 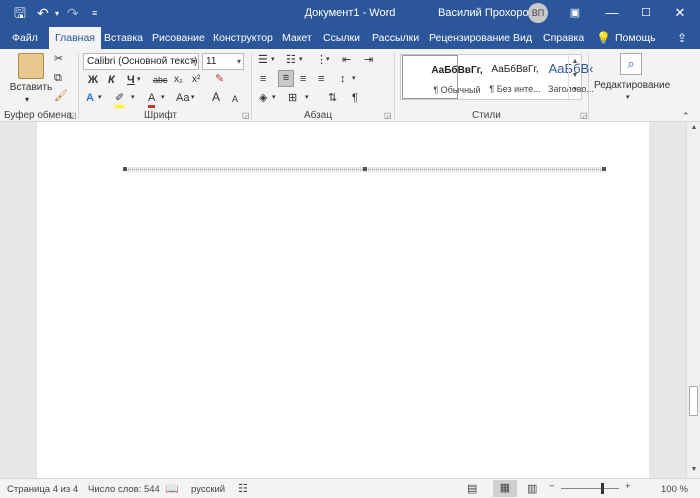 What do you see at coordinates (291, 60) in the screenshot?
I see `numbering-icon: ☷` at bounding box center [291, 60].